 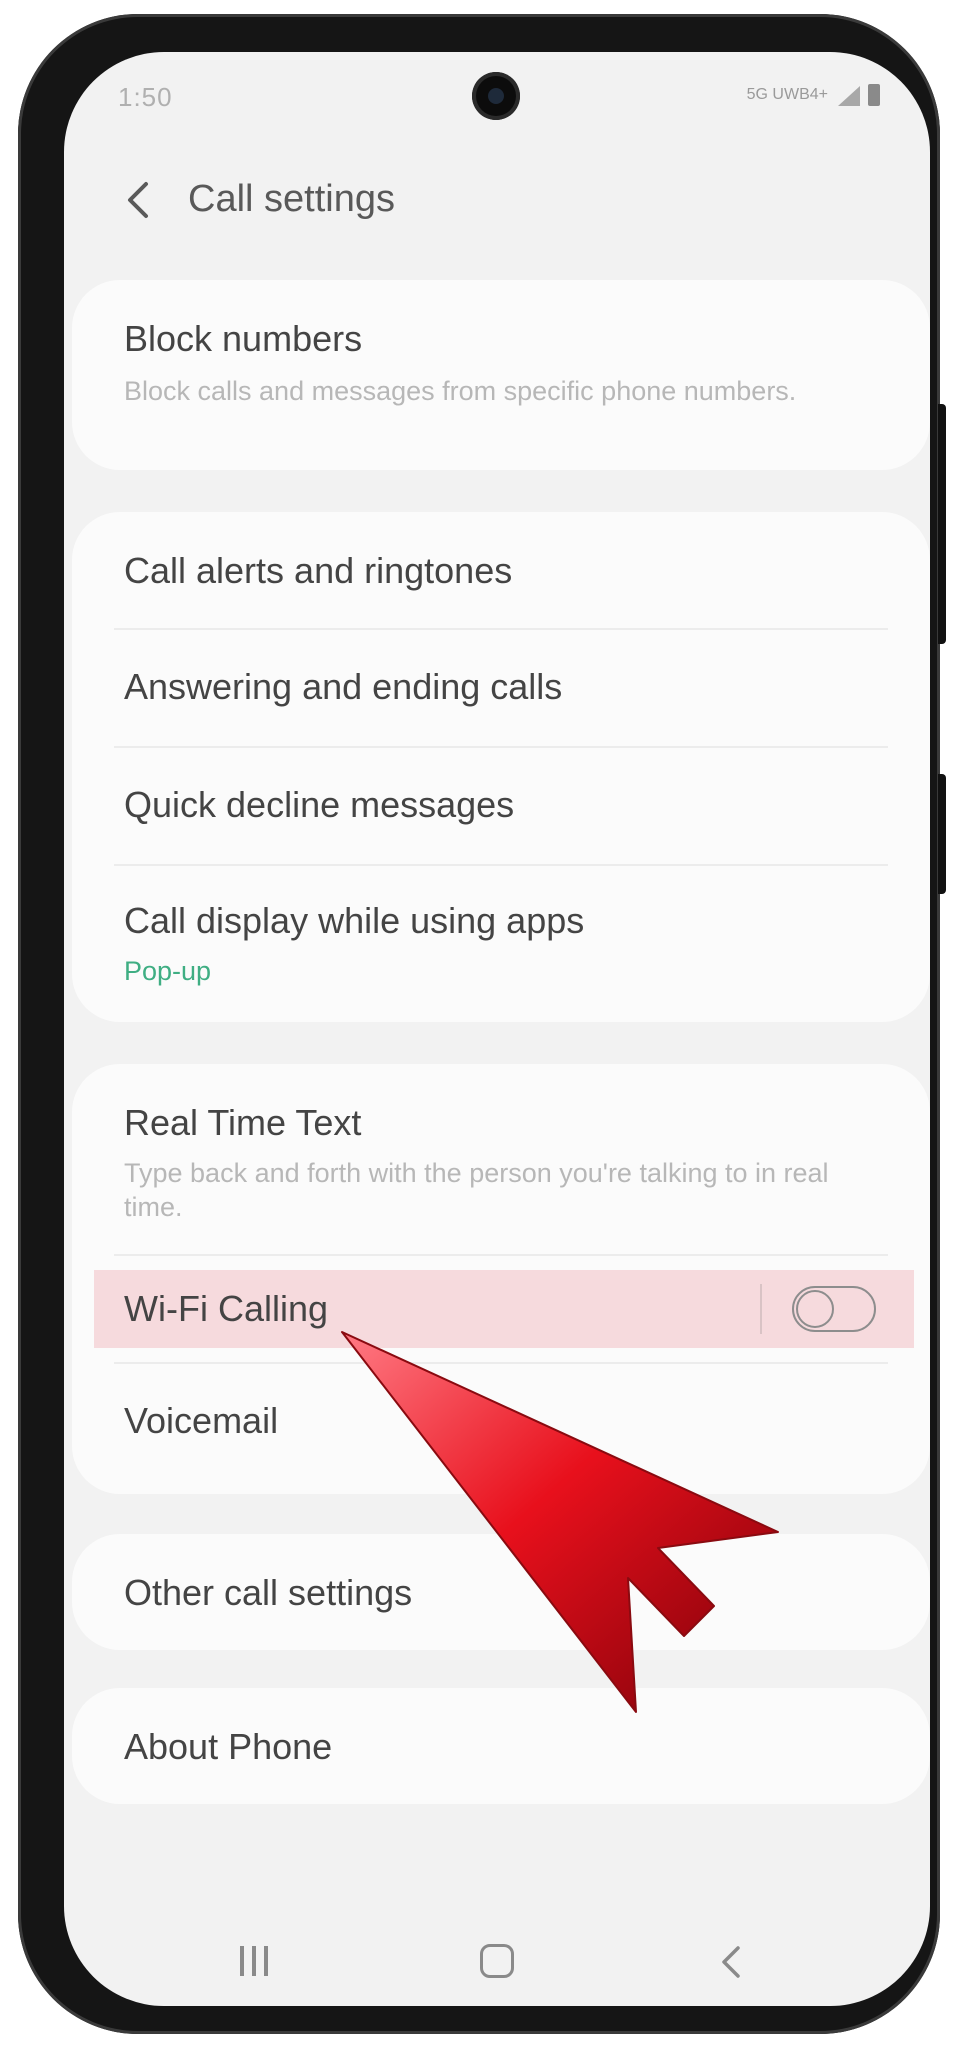 What do you see at coordinates (228, 1746) in the screenshot?
I see `item-label: About Phone` at bounding box center [228, 1746].